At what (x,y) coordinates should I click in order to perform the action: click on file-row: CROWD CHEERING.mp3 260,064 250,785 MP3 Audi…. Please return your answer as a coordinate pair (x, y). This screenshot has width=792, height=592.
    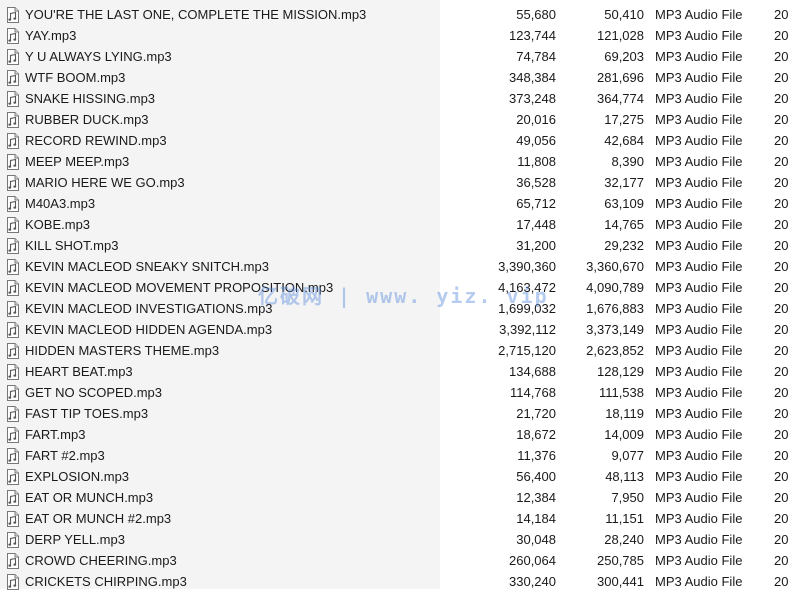
    Looking at the image, I should click on (396, 560).